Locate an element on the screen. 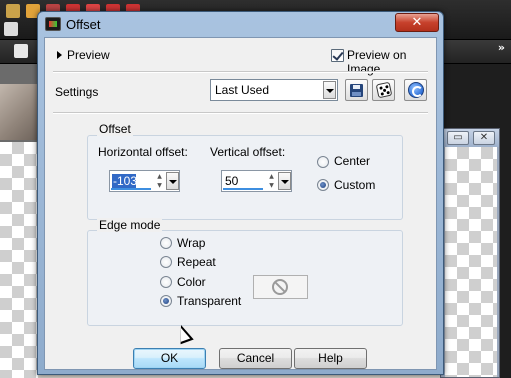 Image resolution: width=511 pixels, height=378 pixels. preset-dropdown: Last Used is located at coordinates (274, 90).